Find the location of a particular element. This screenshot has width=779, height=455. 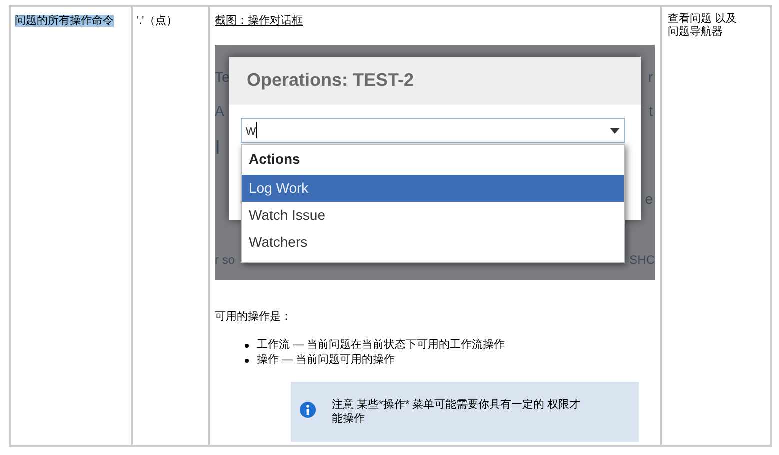

background-text: e is located at coordinates (649, 199).